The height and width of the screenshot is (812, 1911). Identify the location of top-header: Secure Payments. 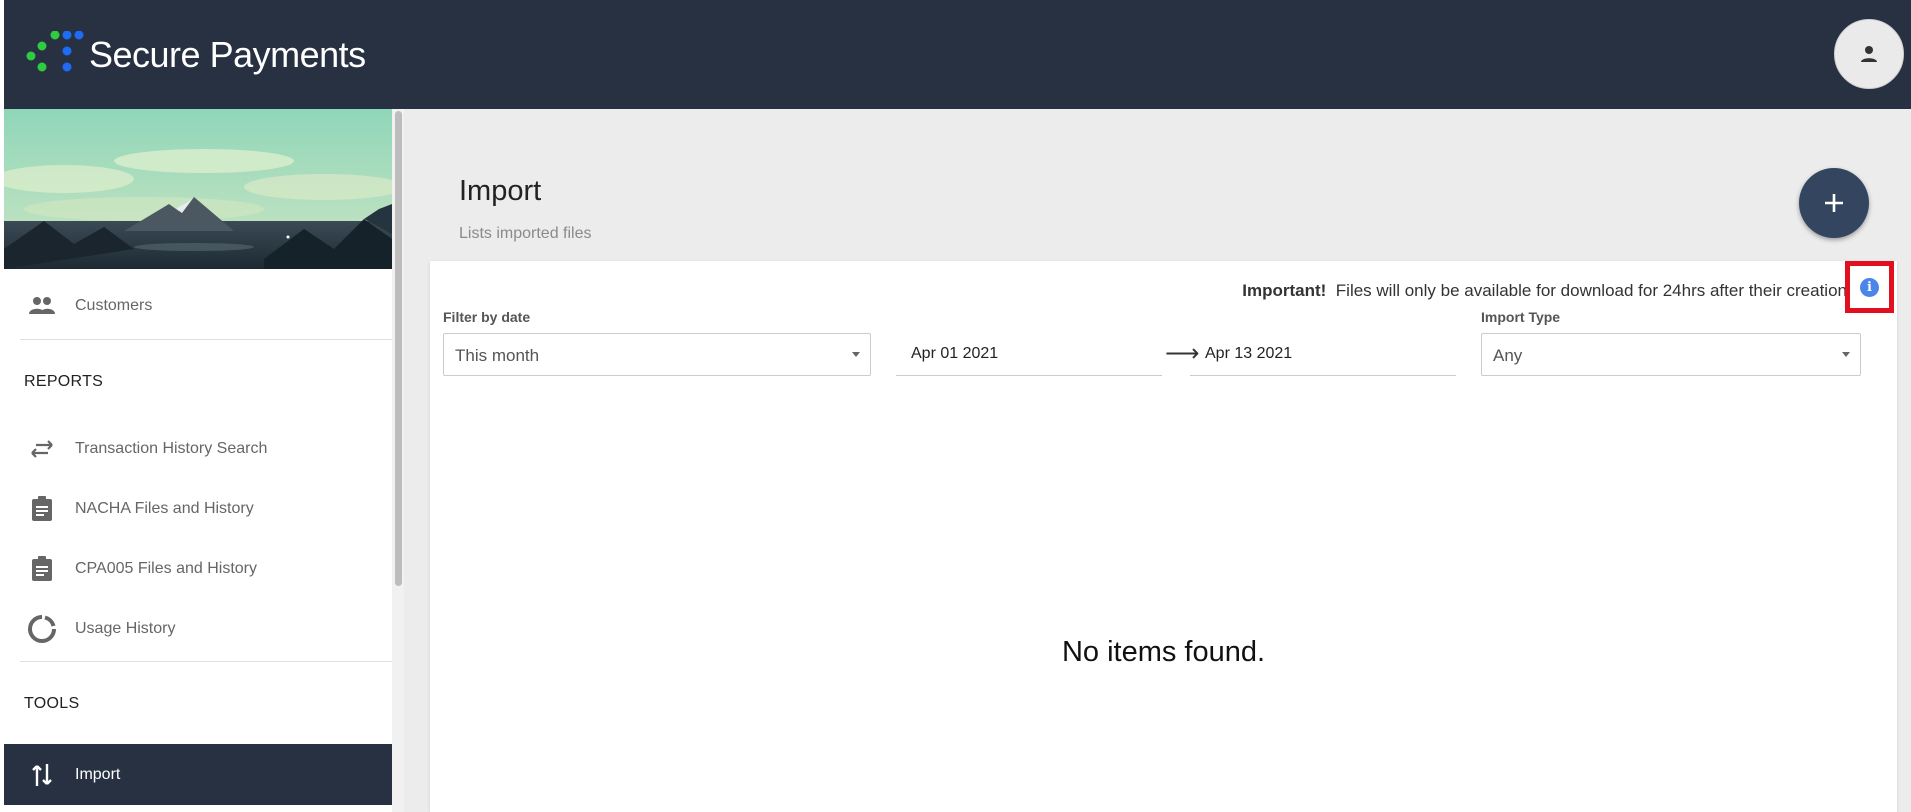
(957, 54).